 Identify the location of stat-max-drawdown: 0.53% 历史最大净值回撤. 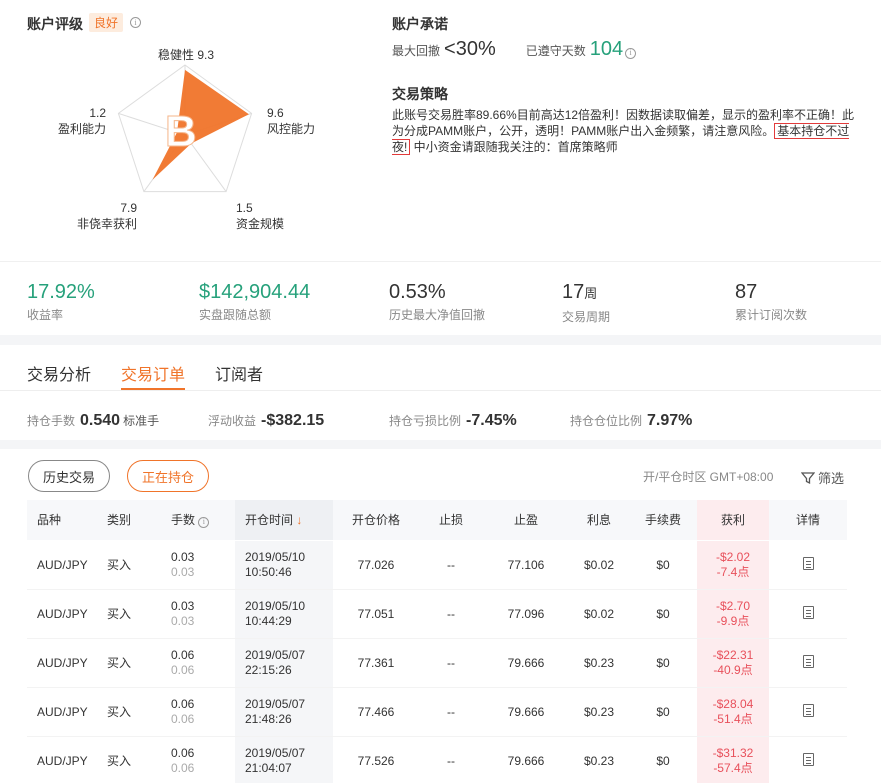
(437, 301).